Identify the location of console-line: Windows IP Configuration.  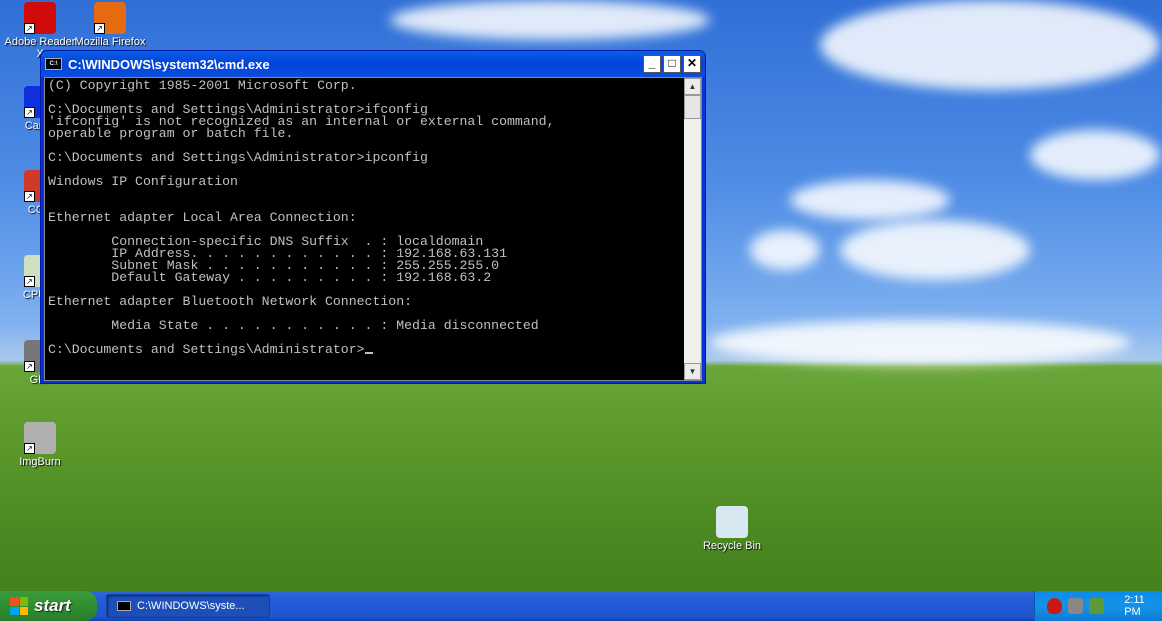
(143, 181).